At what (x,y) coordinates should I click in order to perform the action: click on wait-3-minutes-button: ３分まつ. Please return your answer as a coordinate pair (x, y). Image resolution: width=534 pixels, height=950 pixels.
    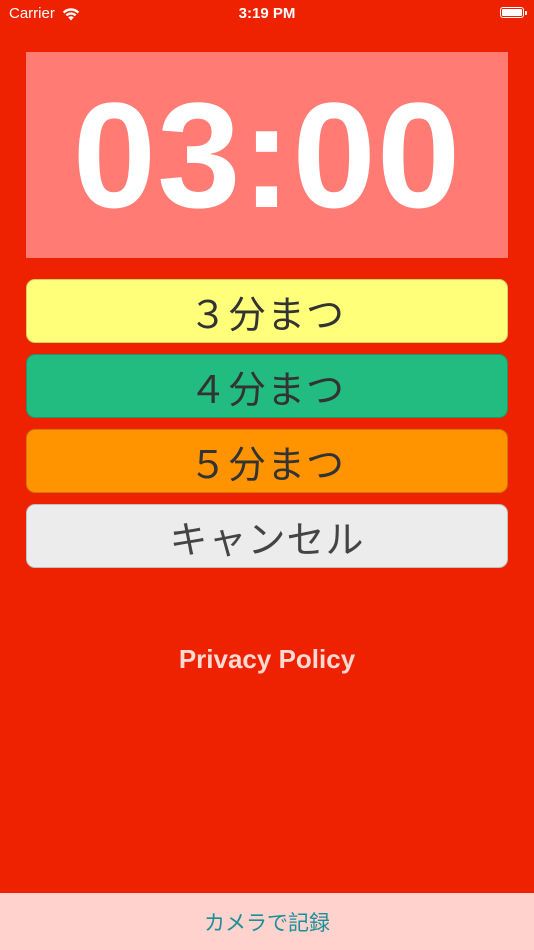
    Looking at the image, I should click on (267, 311).